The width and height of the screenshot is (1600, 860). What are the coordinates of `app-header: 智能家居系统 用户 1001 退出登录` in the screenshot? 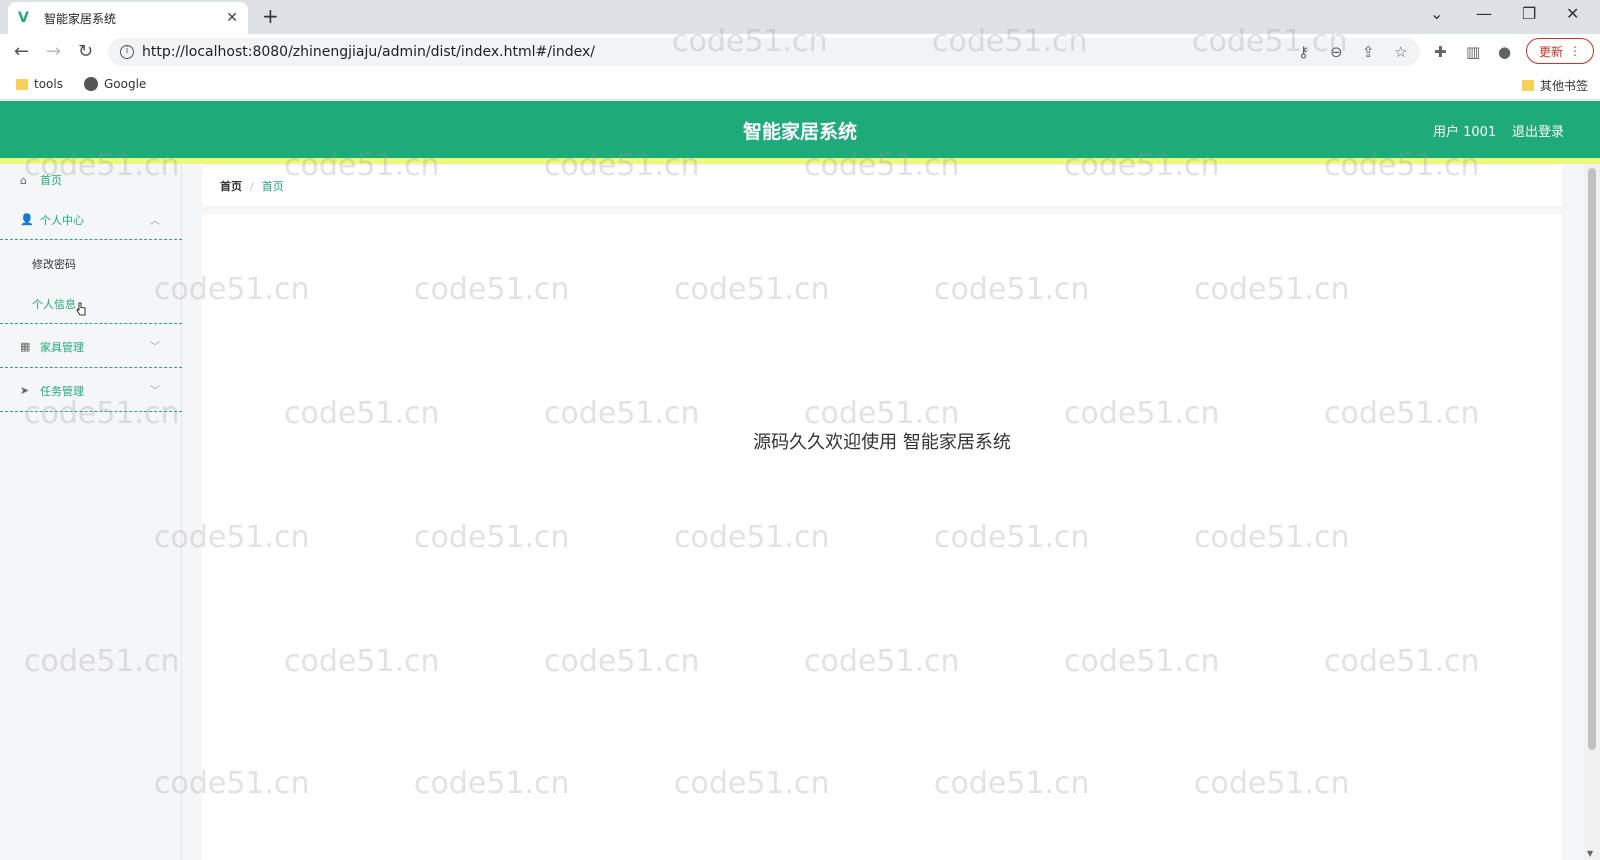 It's located at (800, 129).